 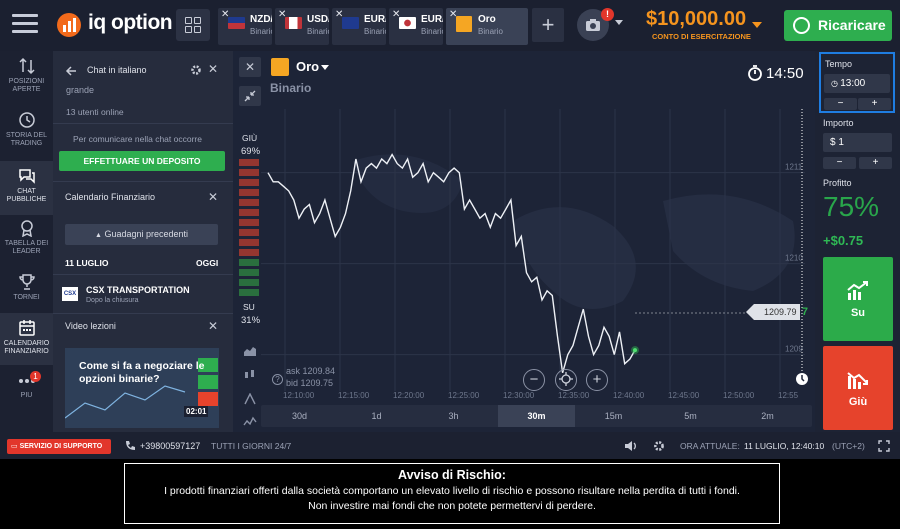 What do you see at coordinates (794, 349) in the screenshot?
I see `y-tick-label: 1209` at bounding box center [794, 349].